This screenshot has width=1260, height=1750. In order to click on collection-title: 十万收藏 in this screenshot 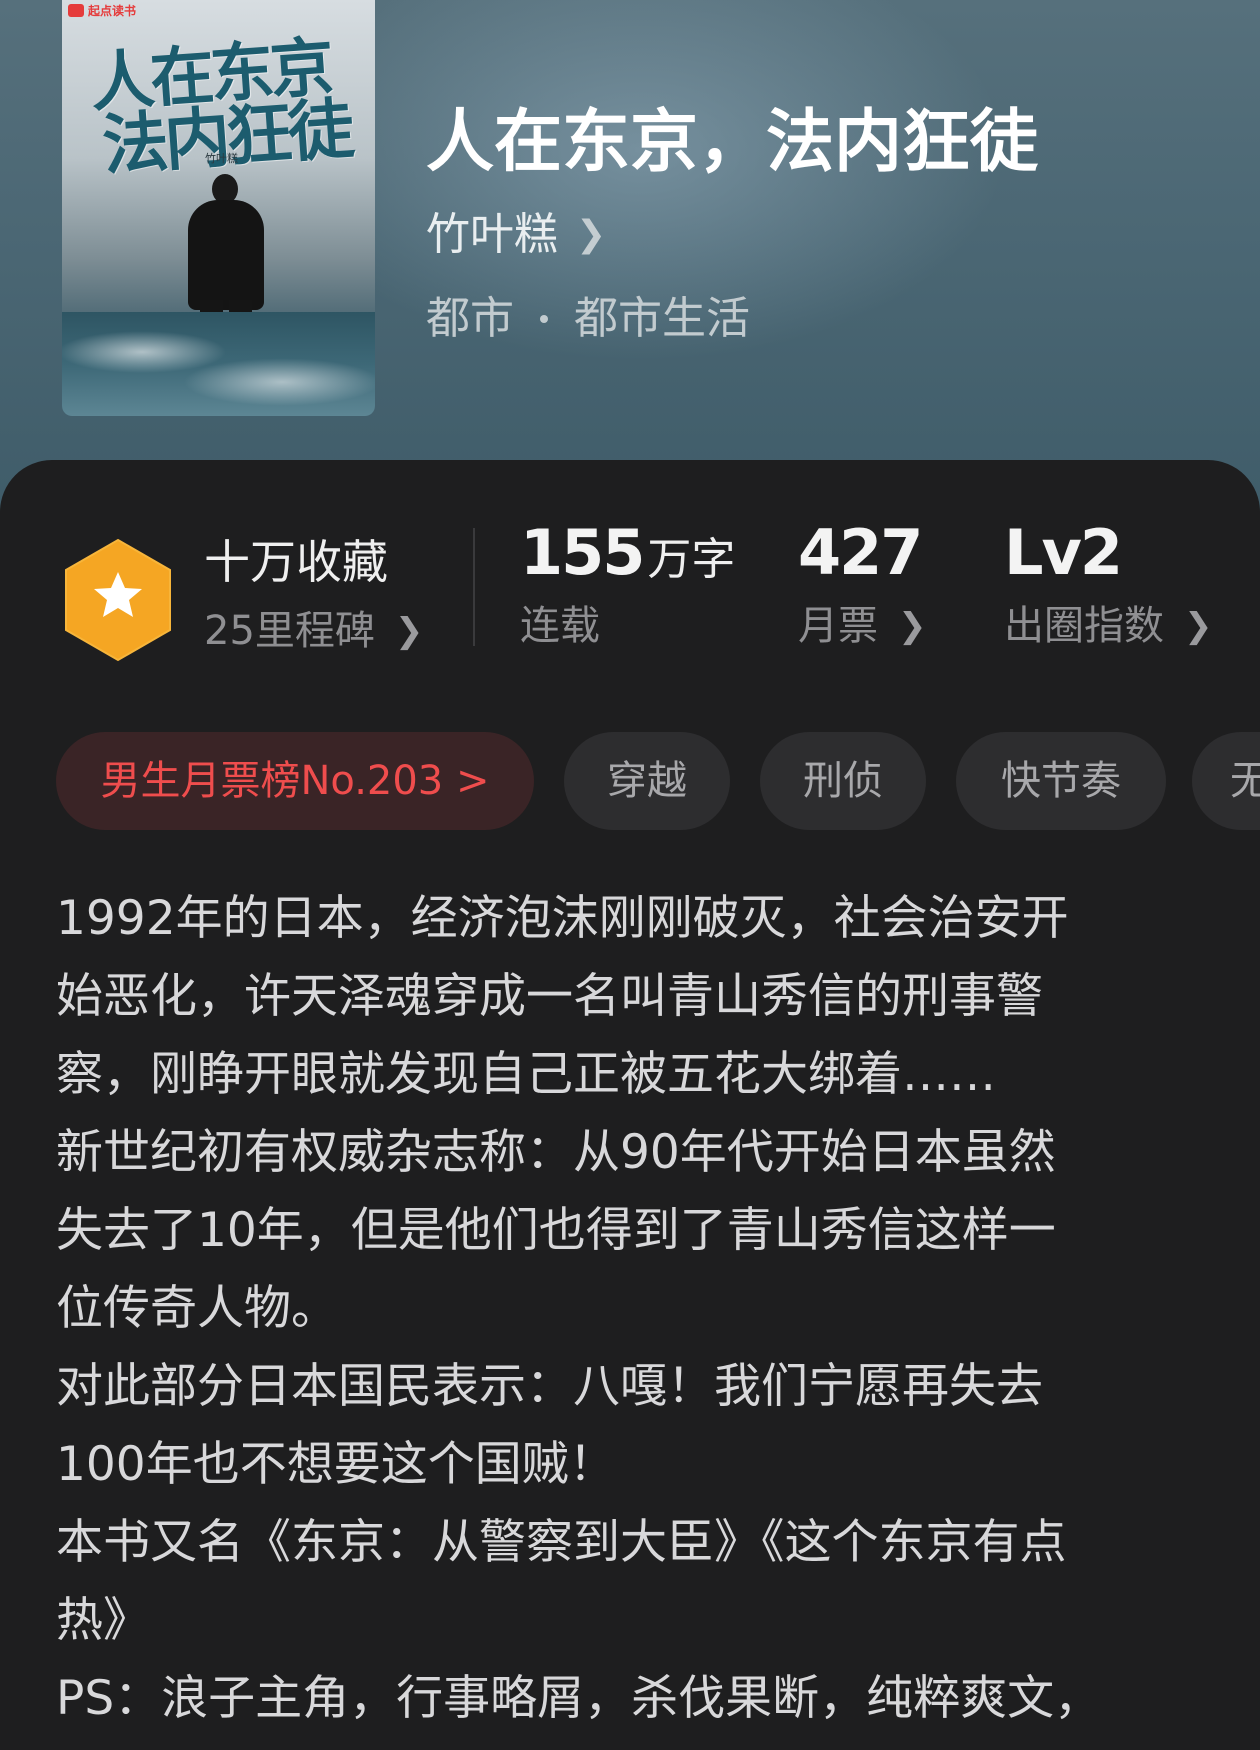, I will do `click(296, 562)`.